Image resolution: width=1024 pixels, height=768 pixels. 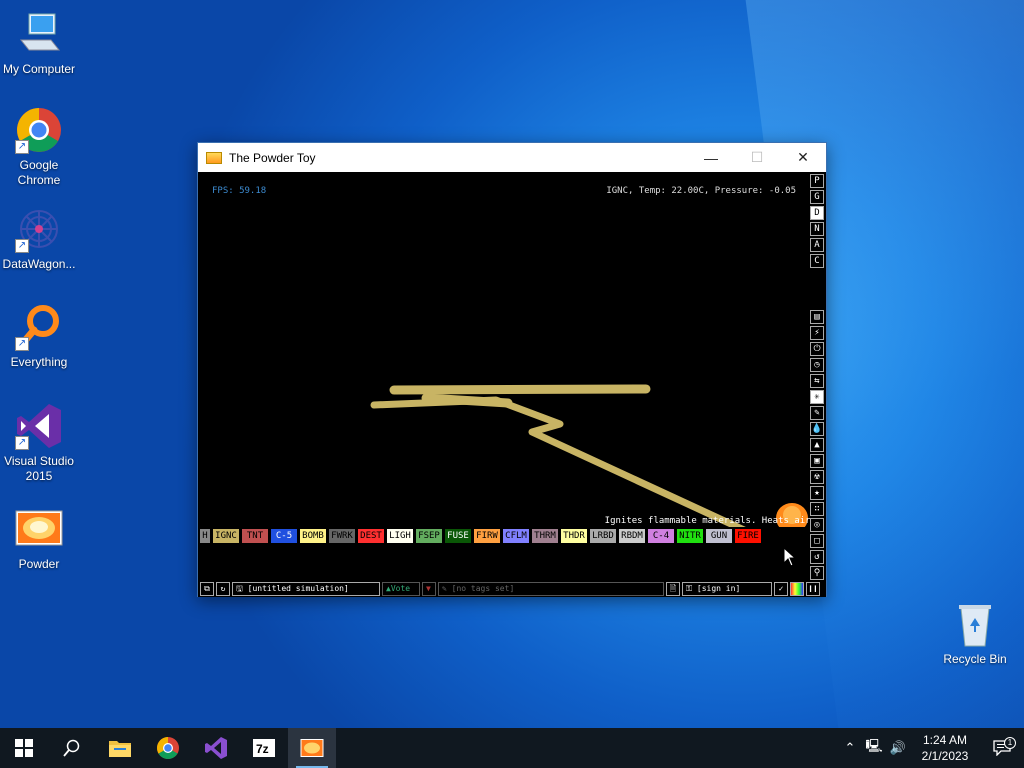 I want to click on save-simulation-button: 🖫 [untitled simulation], so click(x=306, y=588).